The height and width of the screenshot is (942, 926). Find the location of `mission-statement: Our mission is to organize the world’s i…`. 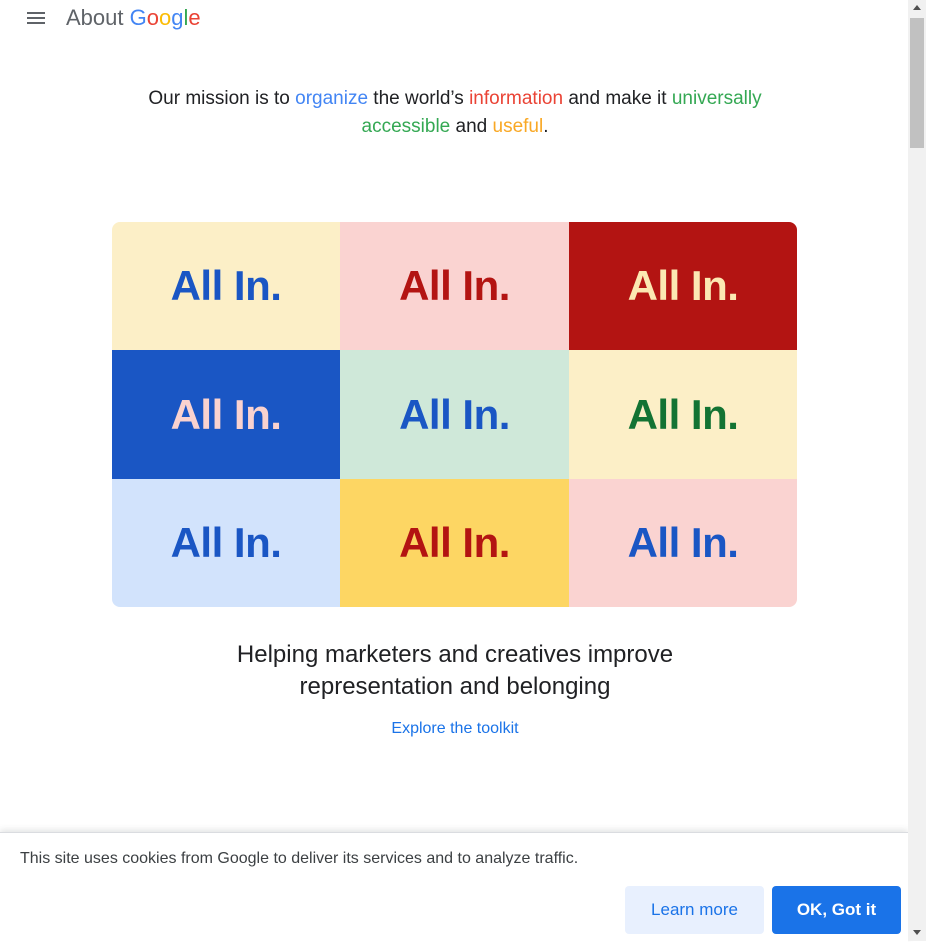

mission-statement: Our mission is to organize the world’s i… is located at coordinates (455, 112).